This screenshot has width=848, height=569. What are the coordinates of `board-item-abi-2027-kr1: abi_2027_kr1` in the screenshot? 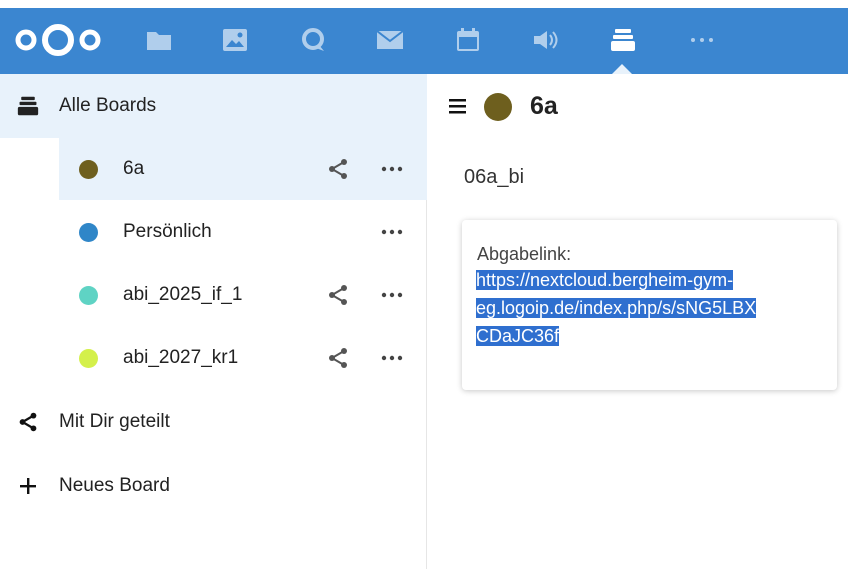 It's located at (243, 358).